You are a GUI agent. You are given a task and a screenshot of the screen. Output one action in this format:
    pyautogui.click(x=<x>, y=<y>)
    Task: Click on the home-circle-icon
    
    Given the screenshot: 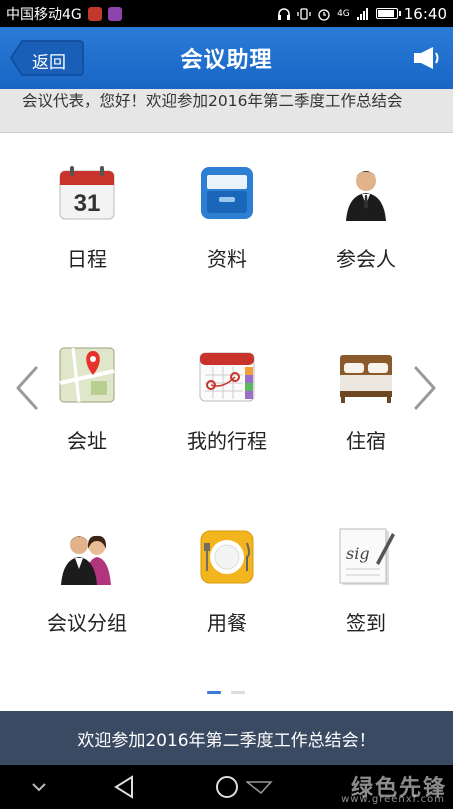 What is the action you would take?
    pyautogui.click(x=227, y=787)
    